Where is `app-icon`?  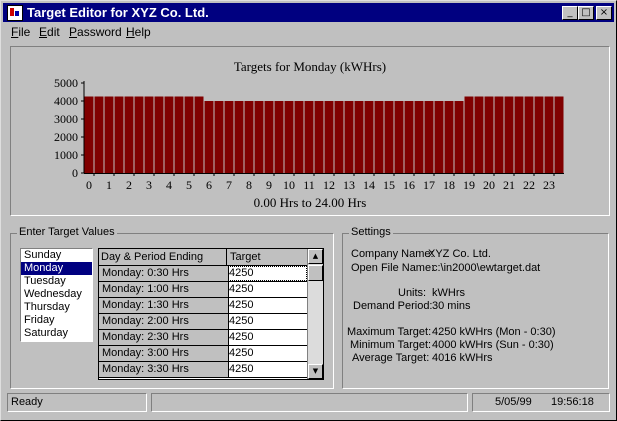
app-icon is located at coordinates (15, 13).